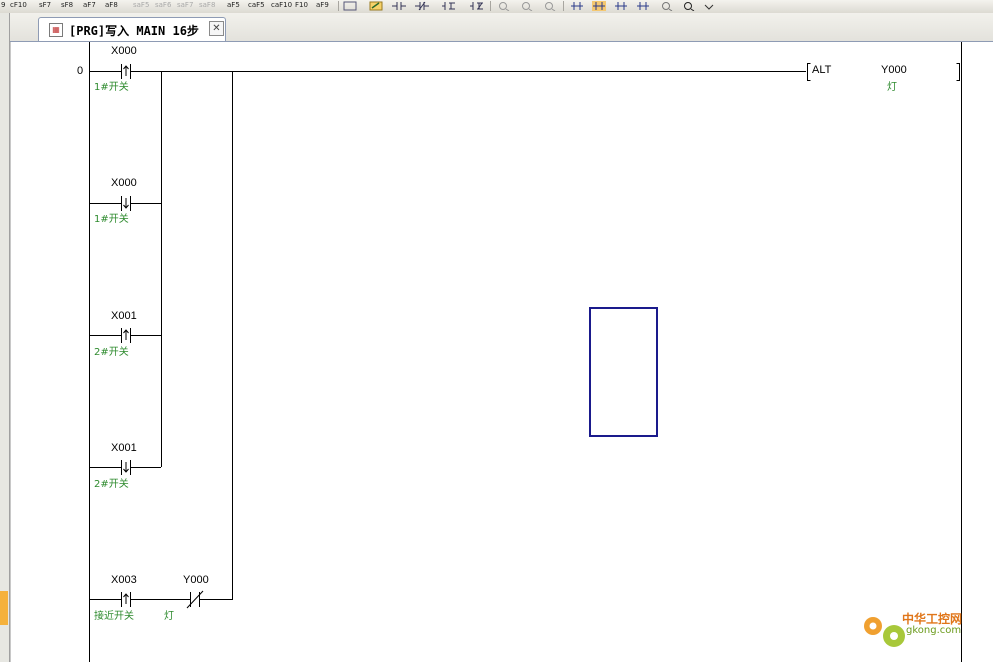 This screenshot has width=993, height=662. Describe the element at coordinates (501, 27) in the screenshot. I see `document-tab-strip: ▦ [PRG]写入 MAIN 16步 ✕` at that location.